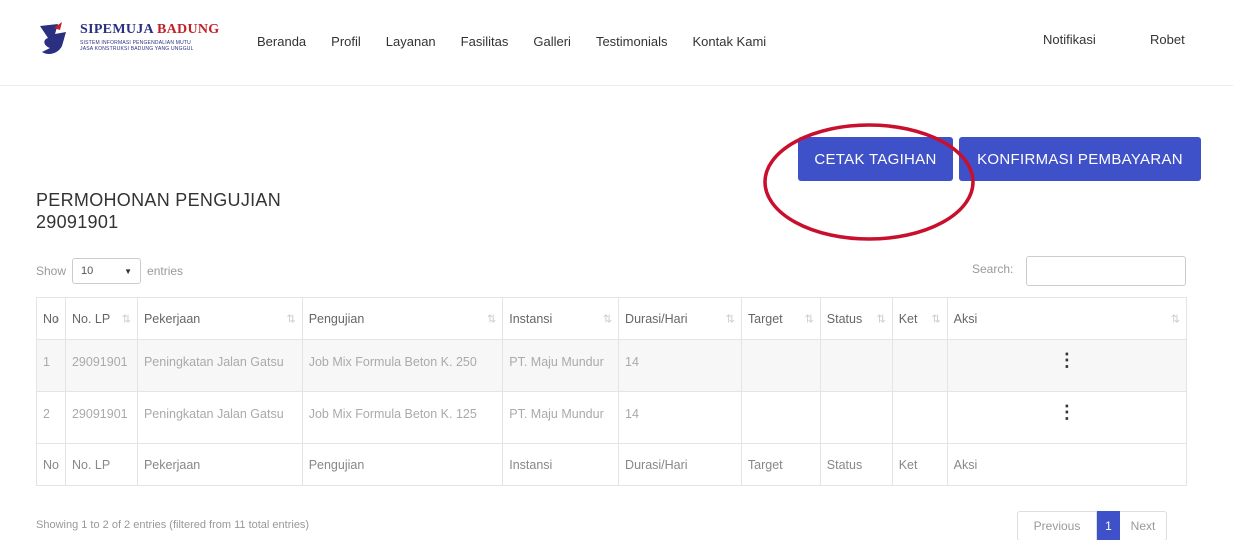 The width and height of the screenshot is (1233, 540). Describe the element at coordinates (875, 159) in the screenshot. I see `cetak-tagihan-button: CETAK TAGIHAN` at that location.